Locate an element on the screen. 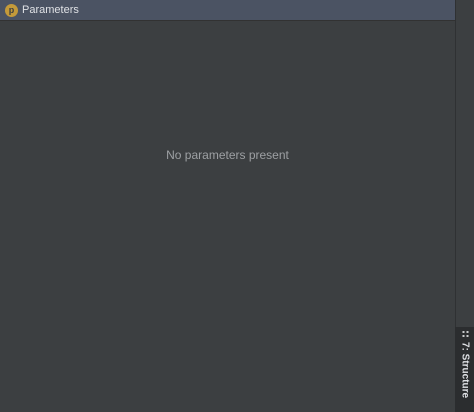 The image size is (474, 412). right-tool-window-strip: 7: Structure is located at coordinates (464, 206).